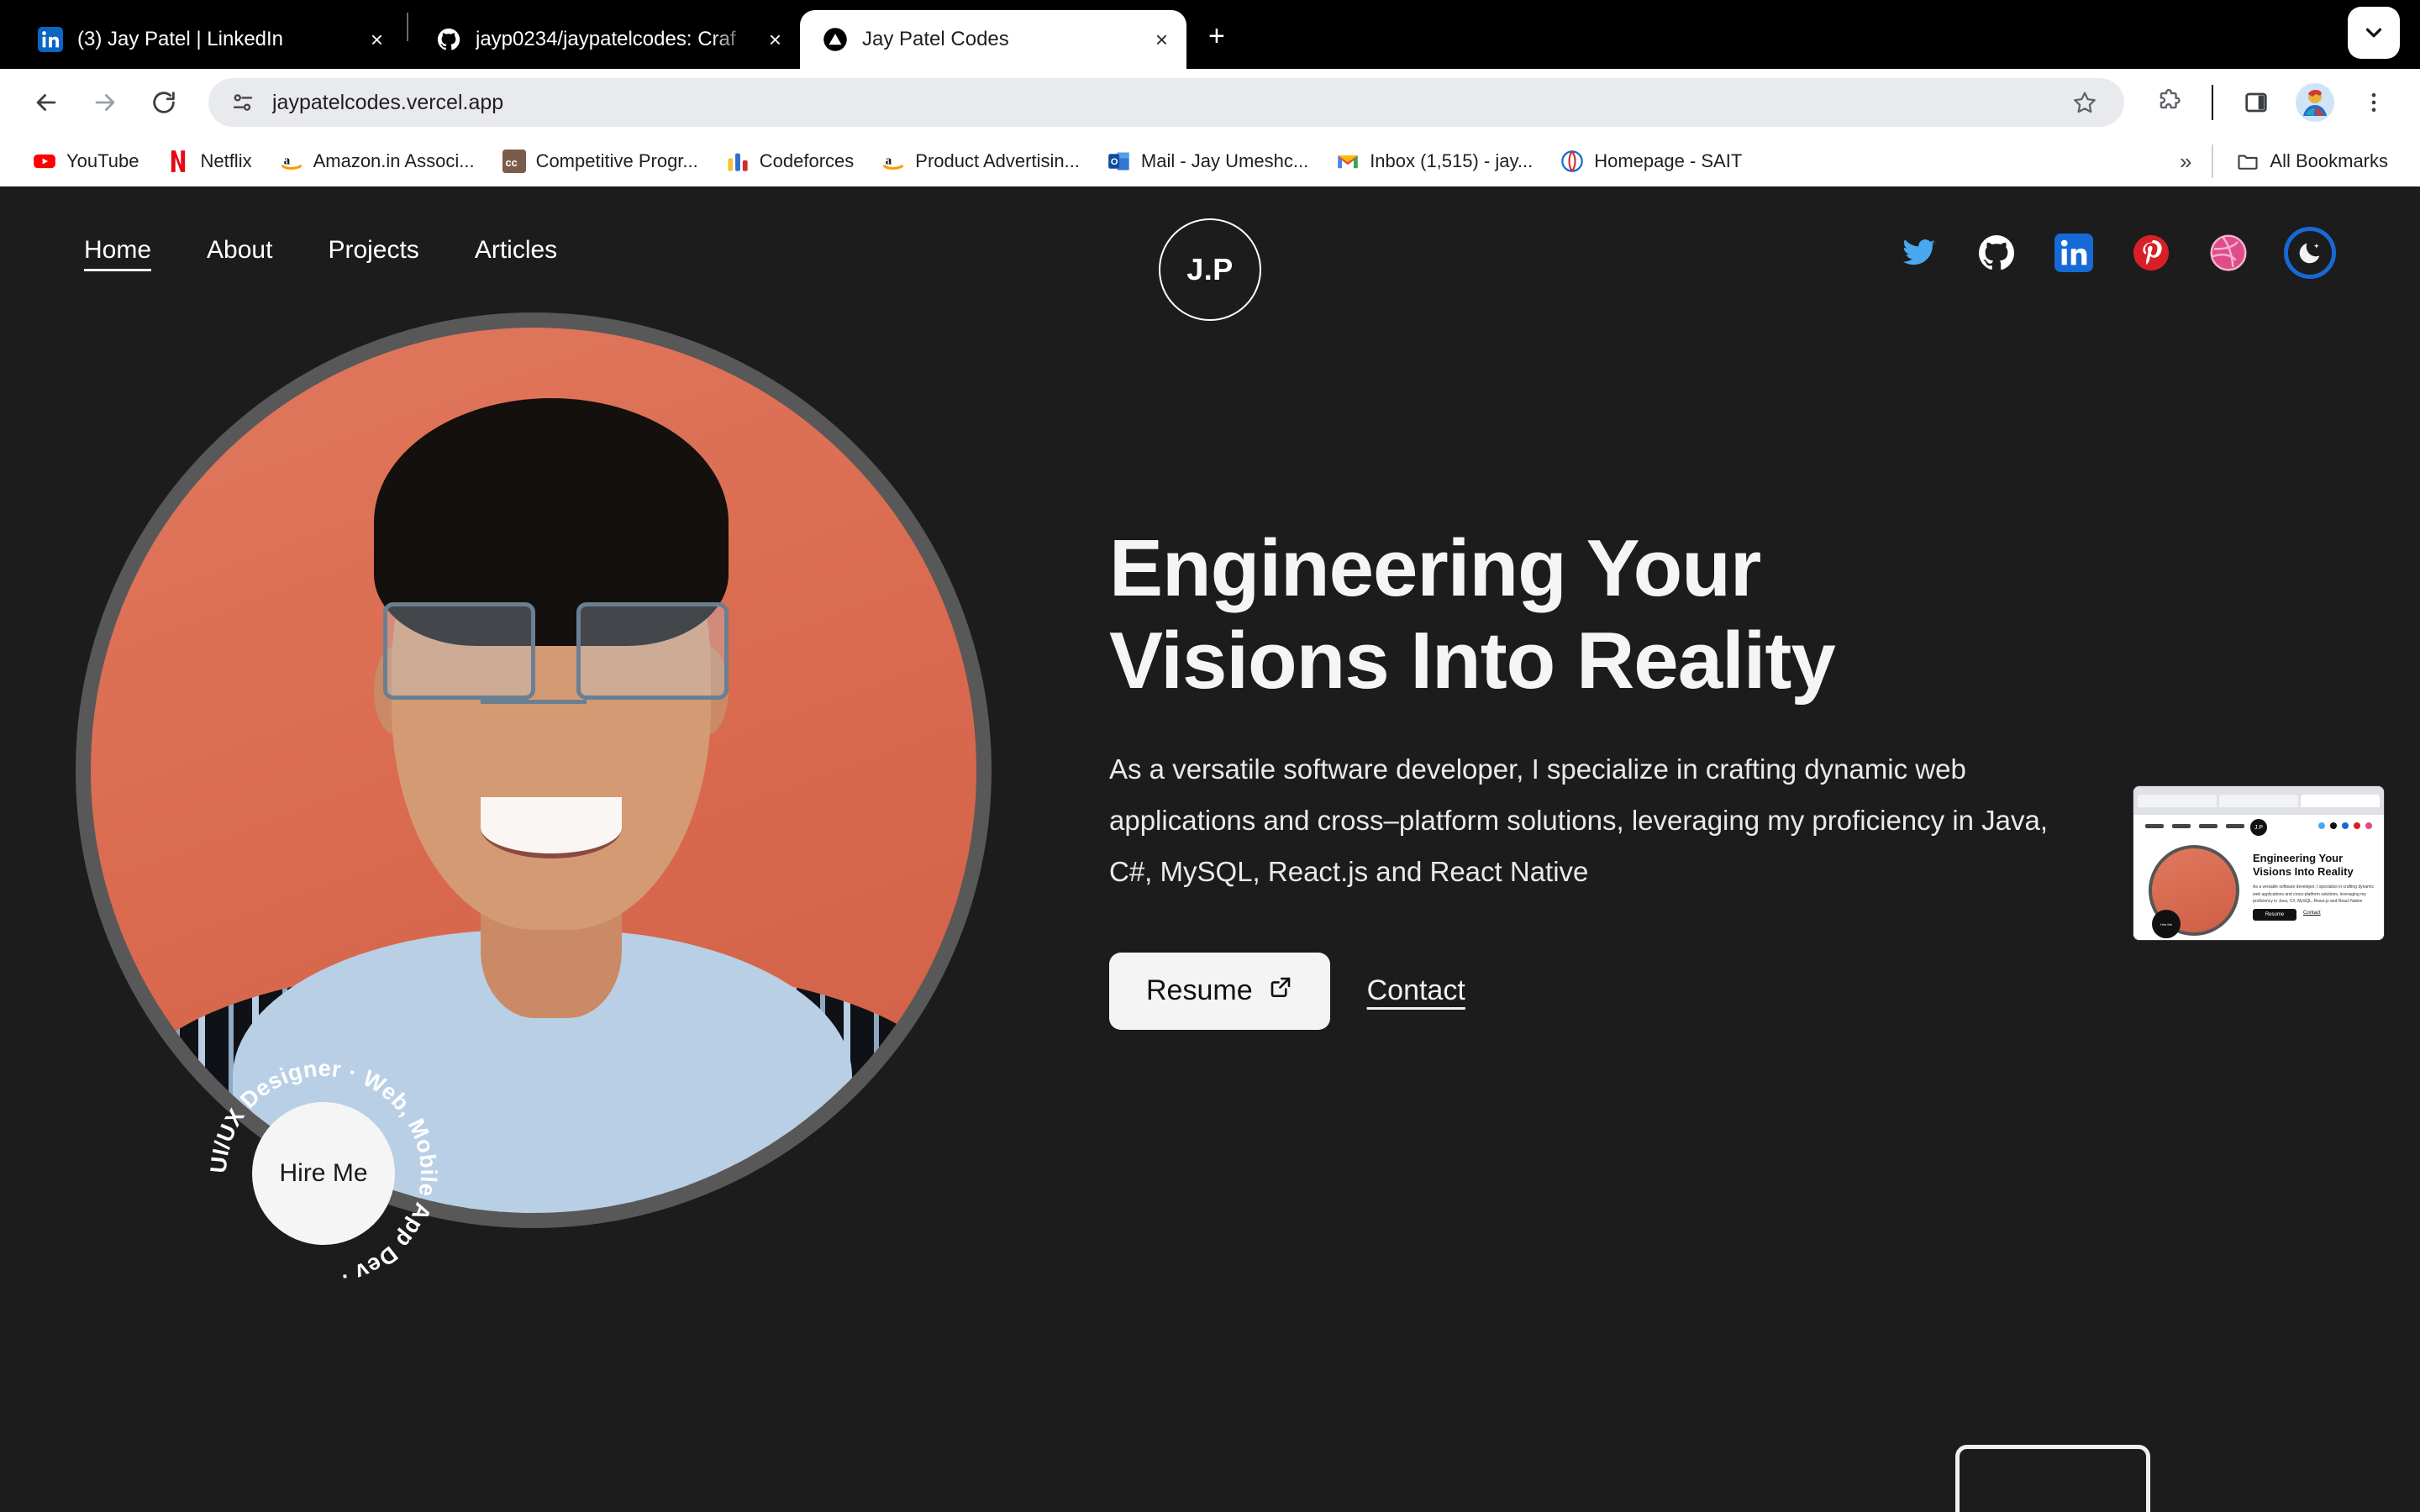 The width and height of the screenshot is (2420, 1512). What do you see at coordinates (533, 701) in the screenshot?
I see `portrait-glasses-bridge` at bounding box center [533, 701].